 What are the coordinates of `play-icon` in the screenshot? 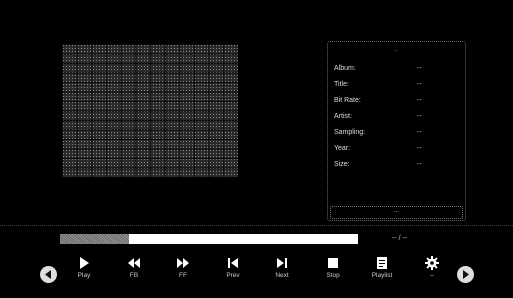 It's located at (84, 263).